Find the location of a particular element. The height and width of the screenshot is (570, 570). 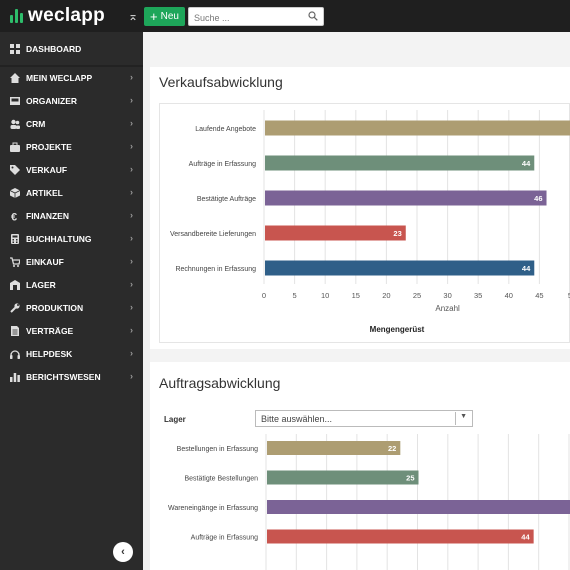

dashboard-icon is located at coordinates (15, 49).